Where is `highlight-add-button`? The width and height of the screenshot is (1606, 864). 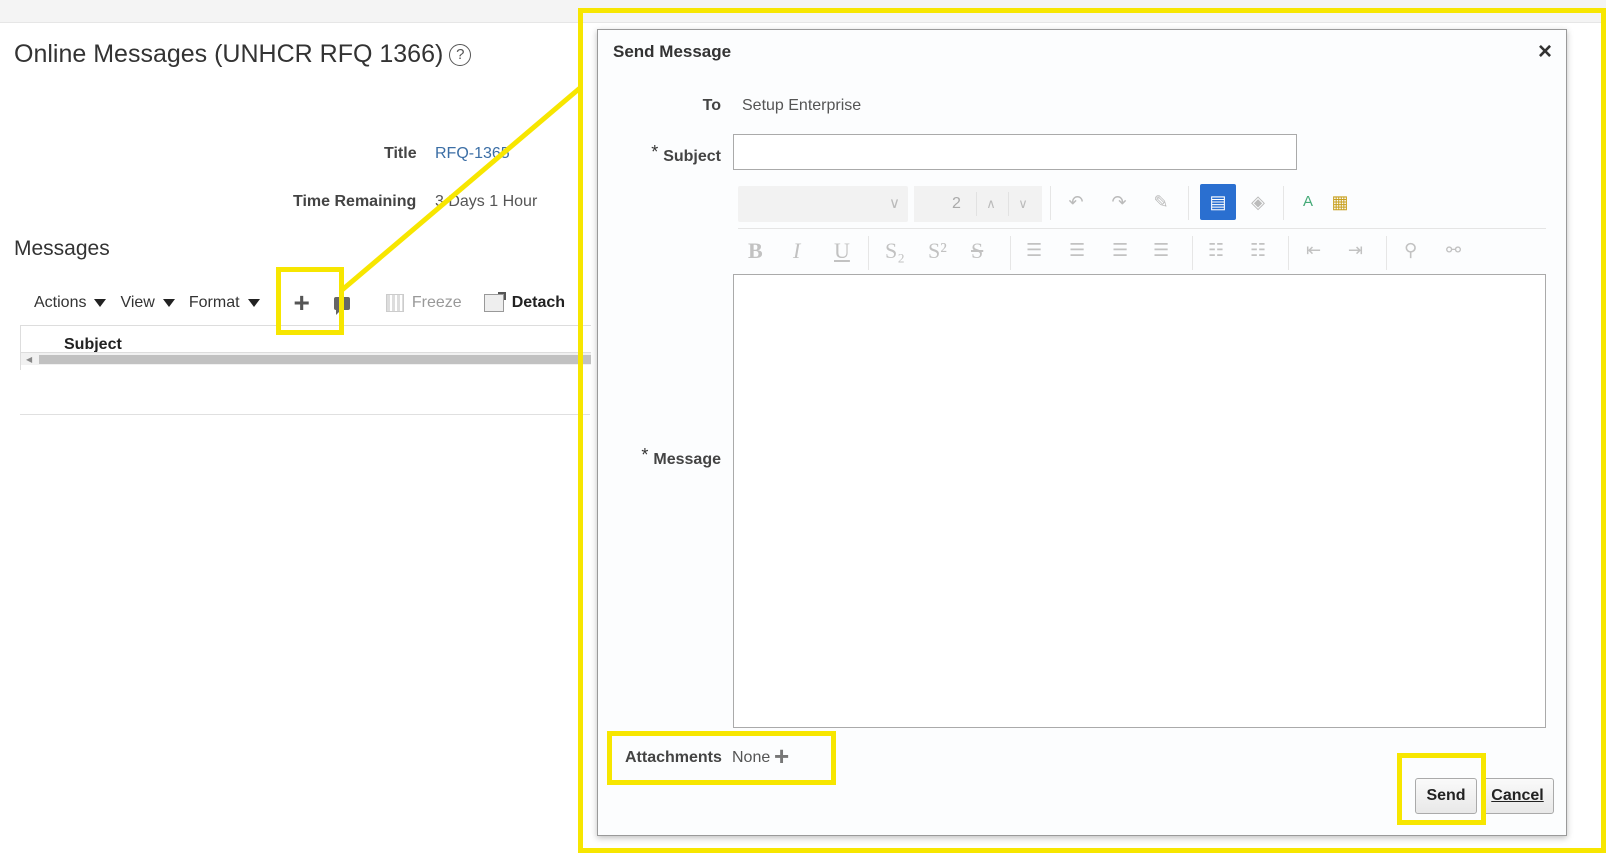
highlight-add-button is located at coordinates (310, 301).